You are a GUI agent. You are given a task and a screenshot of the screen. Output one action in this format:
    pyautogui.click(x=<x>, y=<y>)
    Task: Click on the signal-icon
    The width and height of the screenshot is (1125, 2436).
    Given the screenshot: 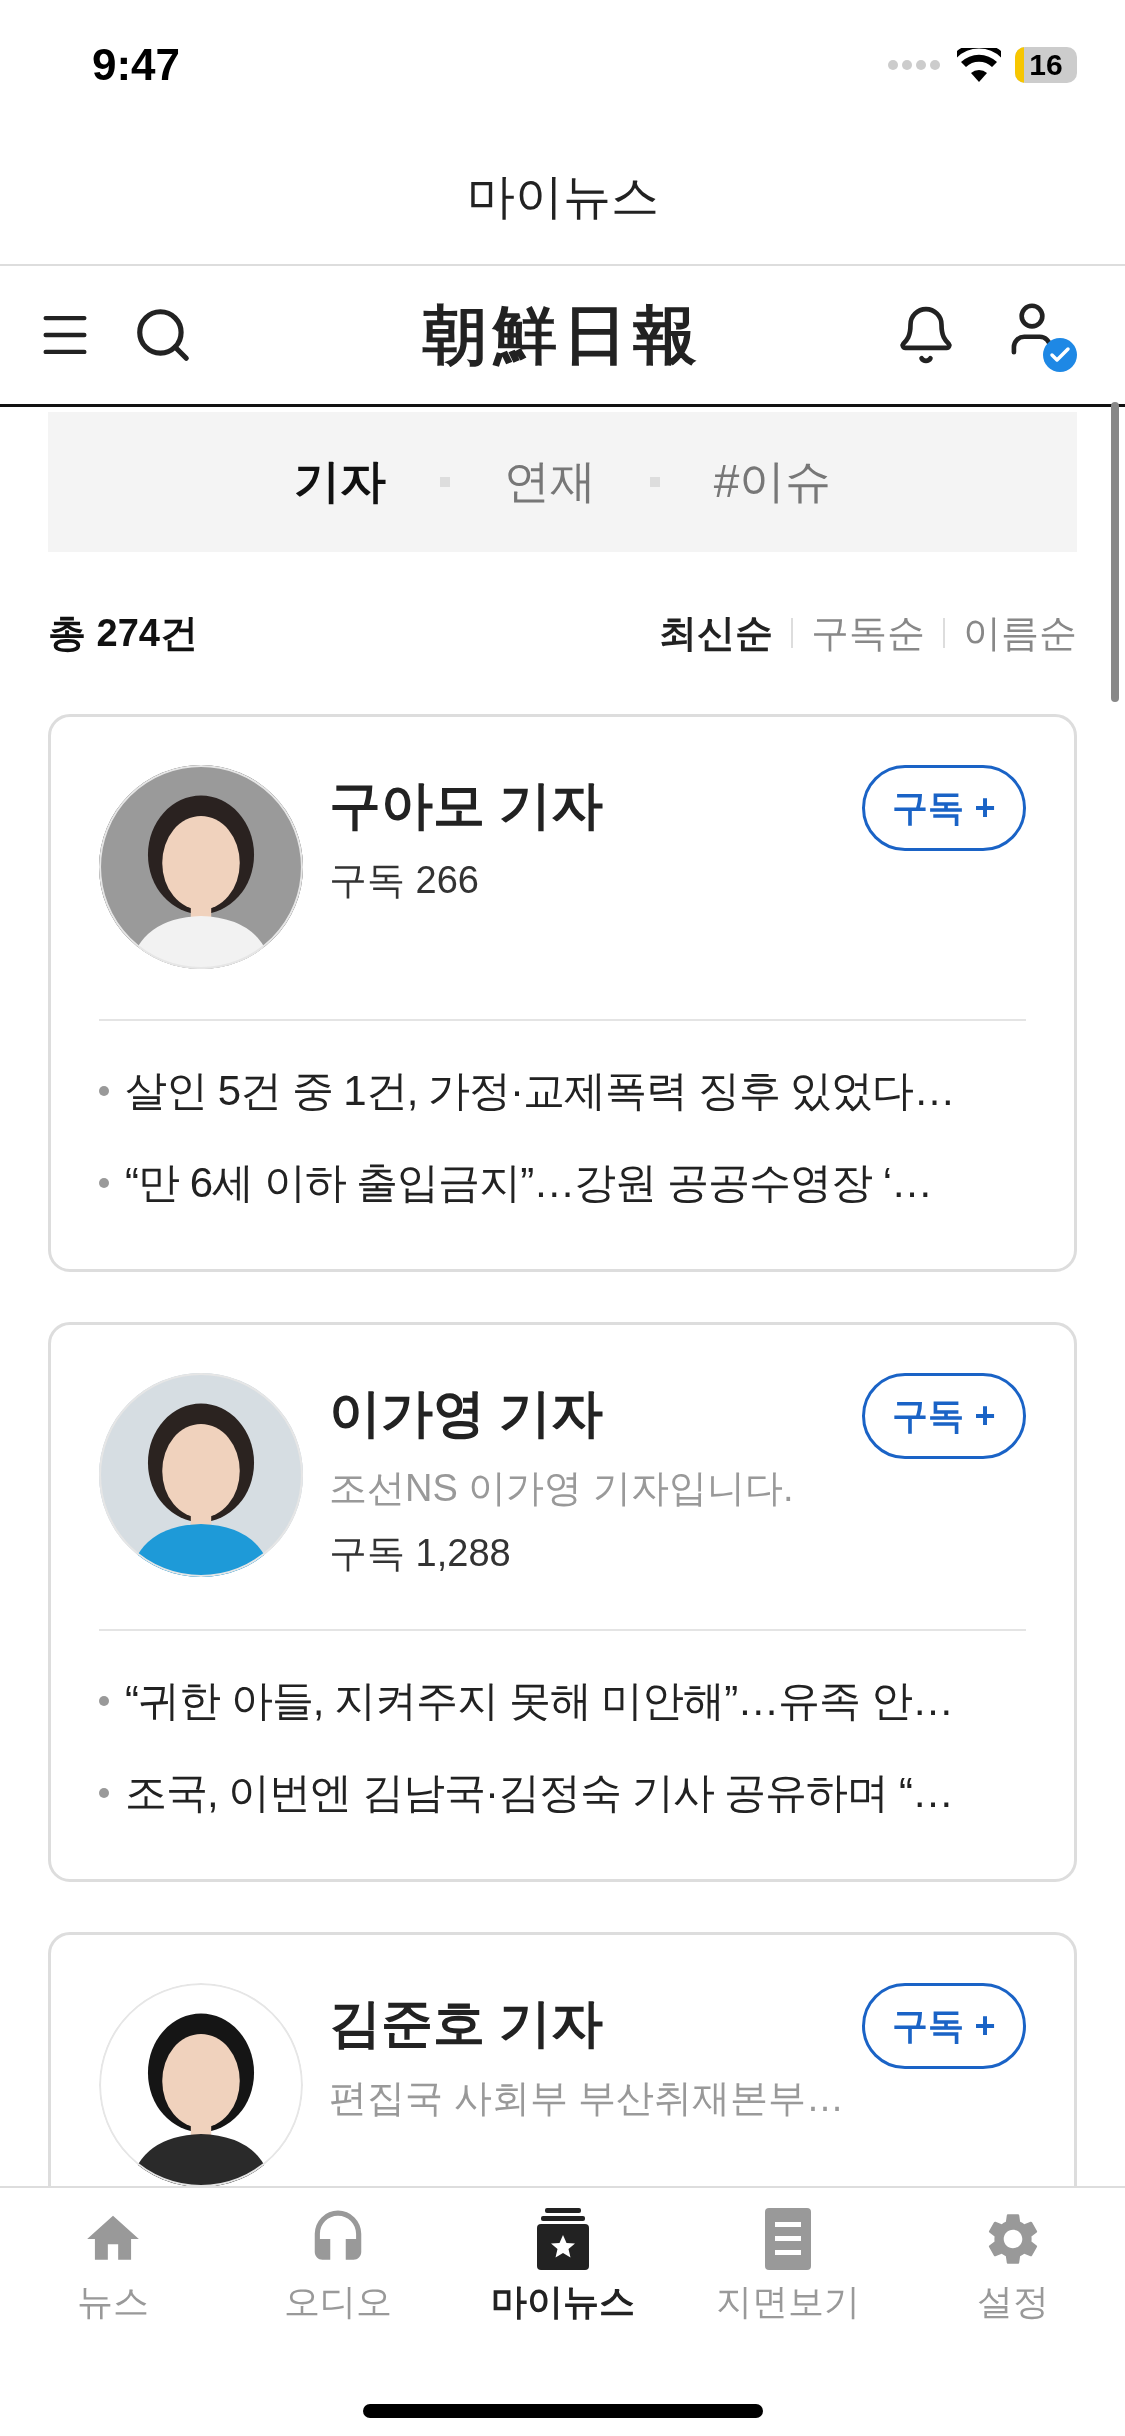 What is the action you would take?
    pyautogui.click(x=915, y=65)
    